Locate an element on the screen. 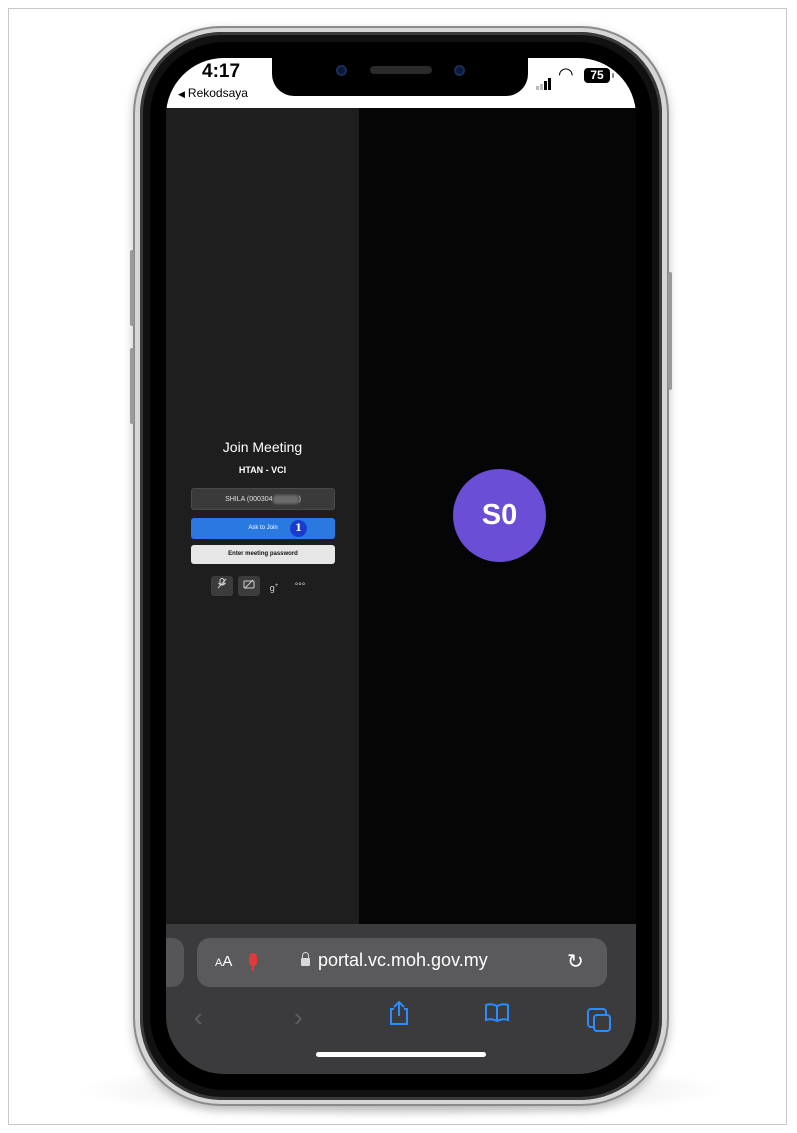 The width and height of the screenshot is (797, 1133). add-person-icon: g+ is located at coordinates (274, 586).